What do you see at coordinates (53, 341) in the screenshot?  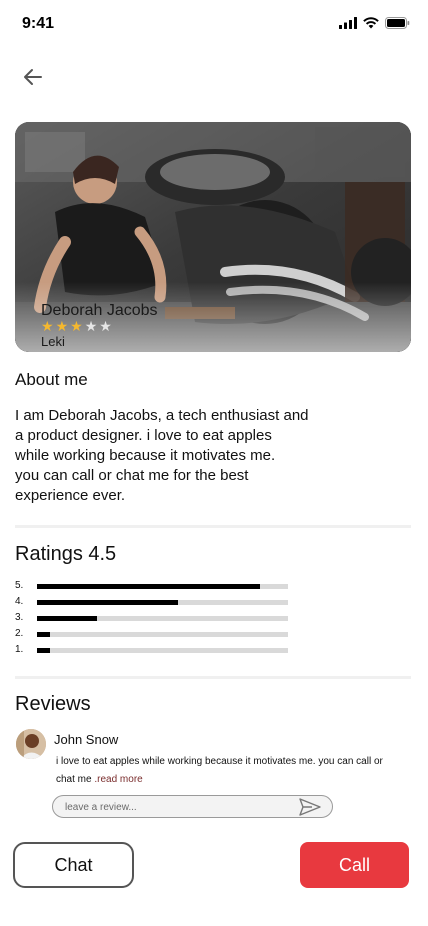 I see `profile-location: Leki` at bounding box center [53, 341].